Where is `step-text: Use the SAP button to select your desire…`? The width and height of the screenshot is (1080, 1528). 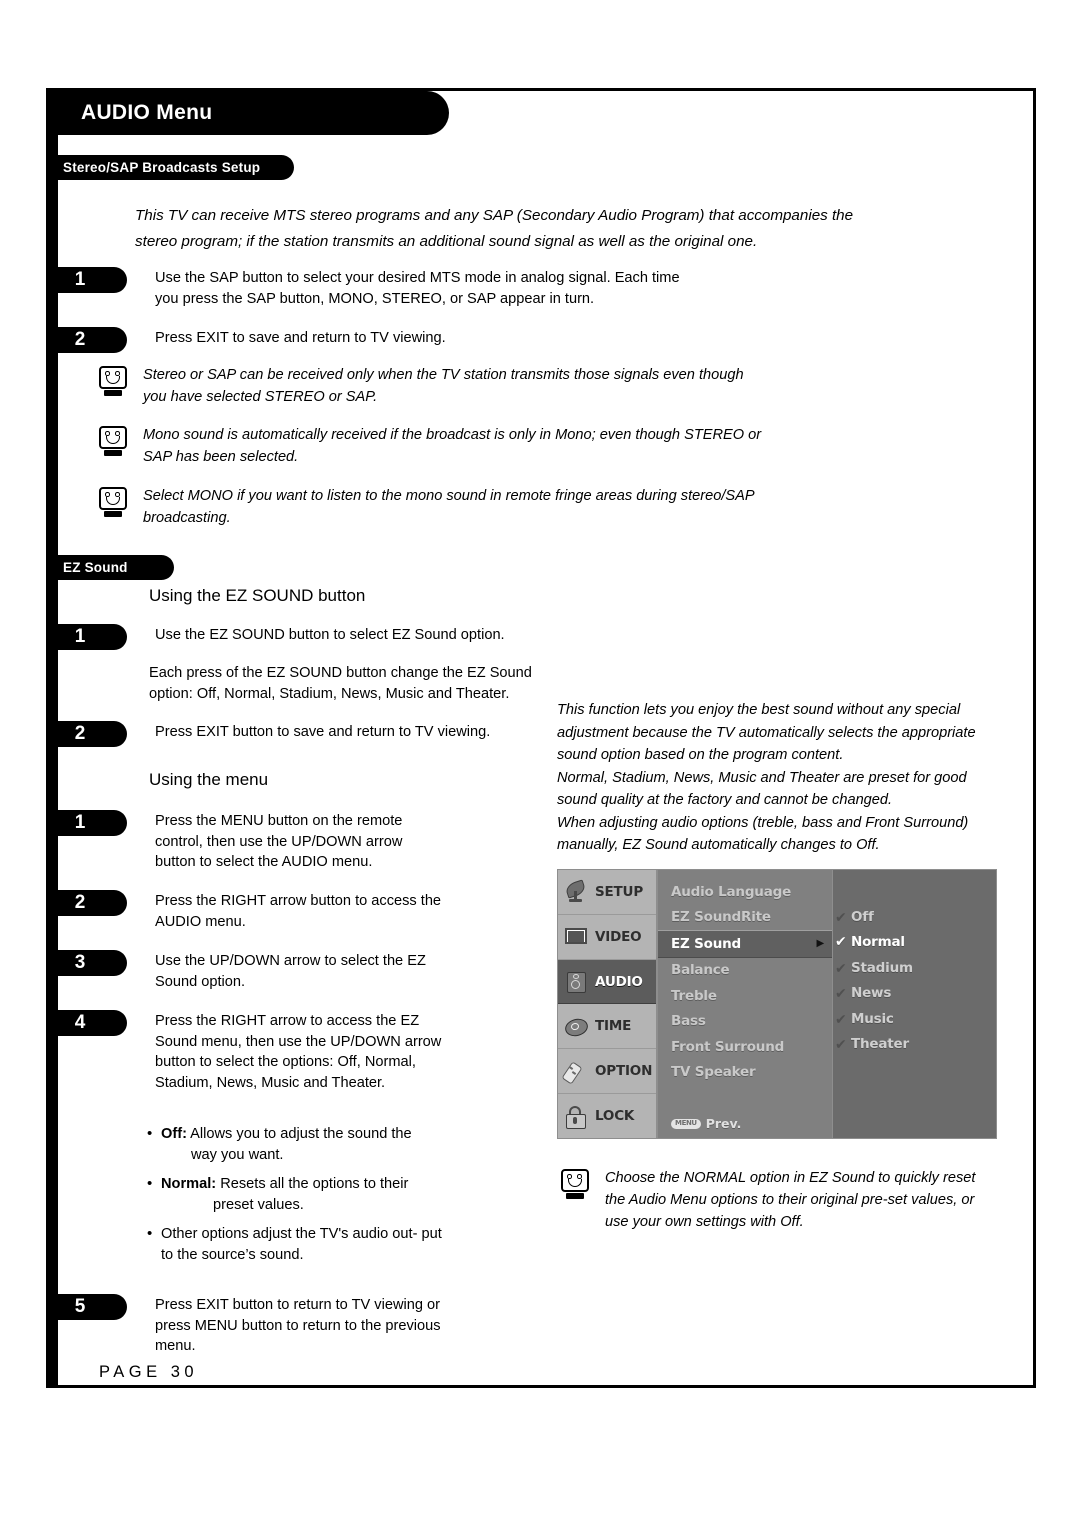 step-text: Use the SAP button to select your desire… is located at coordinates (417, 288).